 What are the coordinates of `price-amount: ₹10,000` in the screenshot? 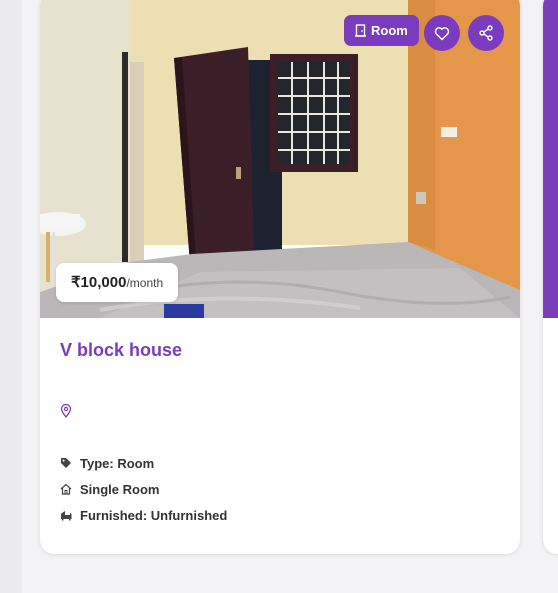 It's located at (99, 282).